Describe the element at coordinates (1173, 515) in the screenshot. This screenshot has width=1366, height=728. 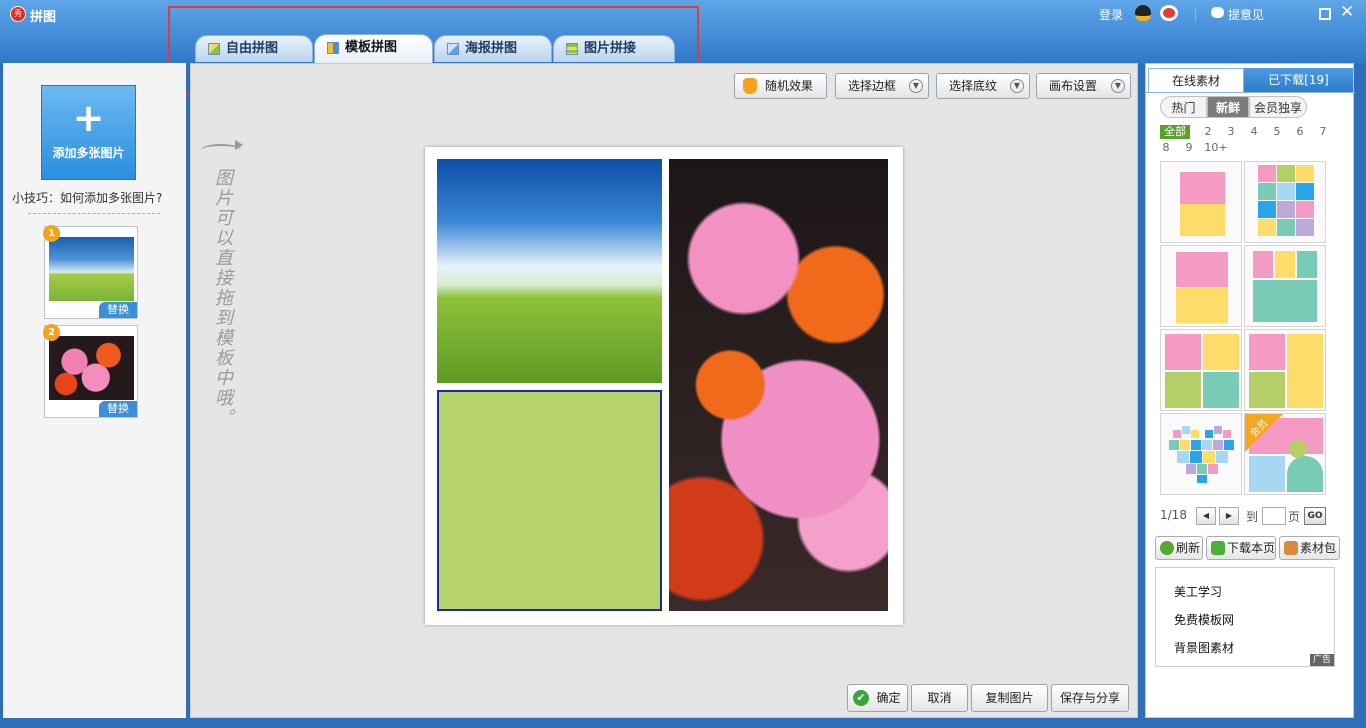
I see `page-indicator: 1/18` at that location.